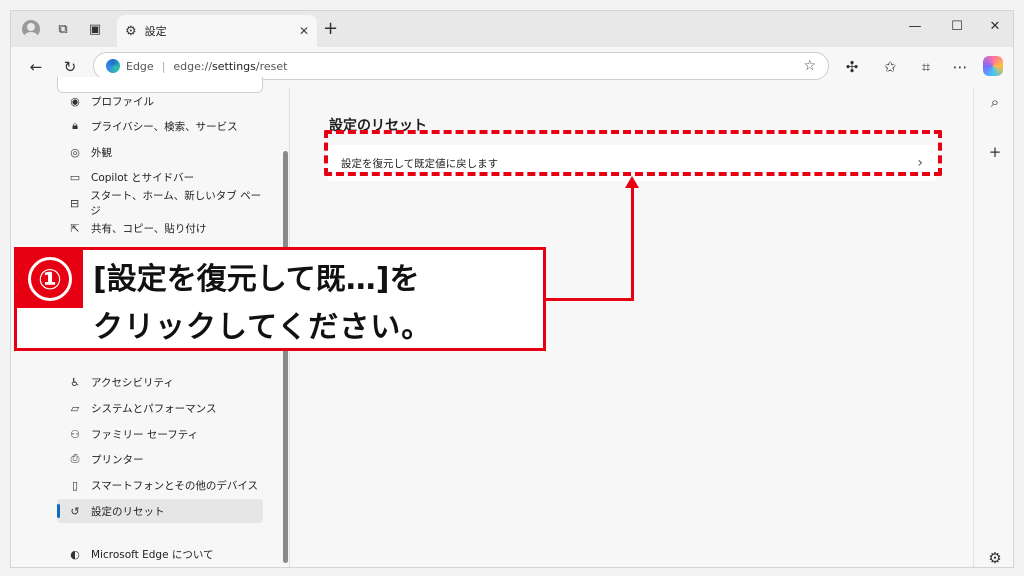 This screenshot has height=576, width=1024. I want to click on step-number-badge: ①, so click(50, 279).